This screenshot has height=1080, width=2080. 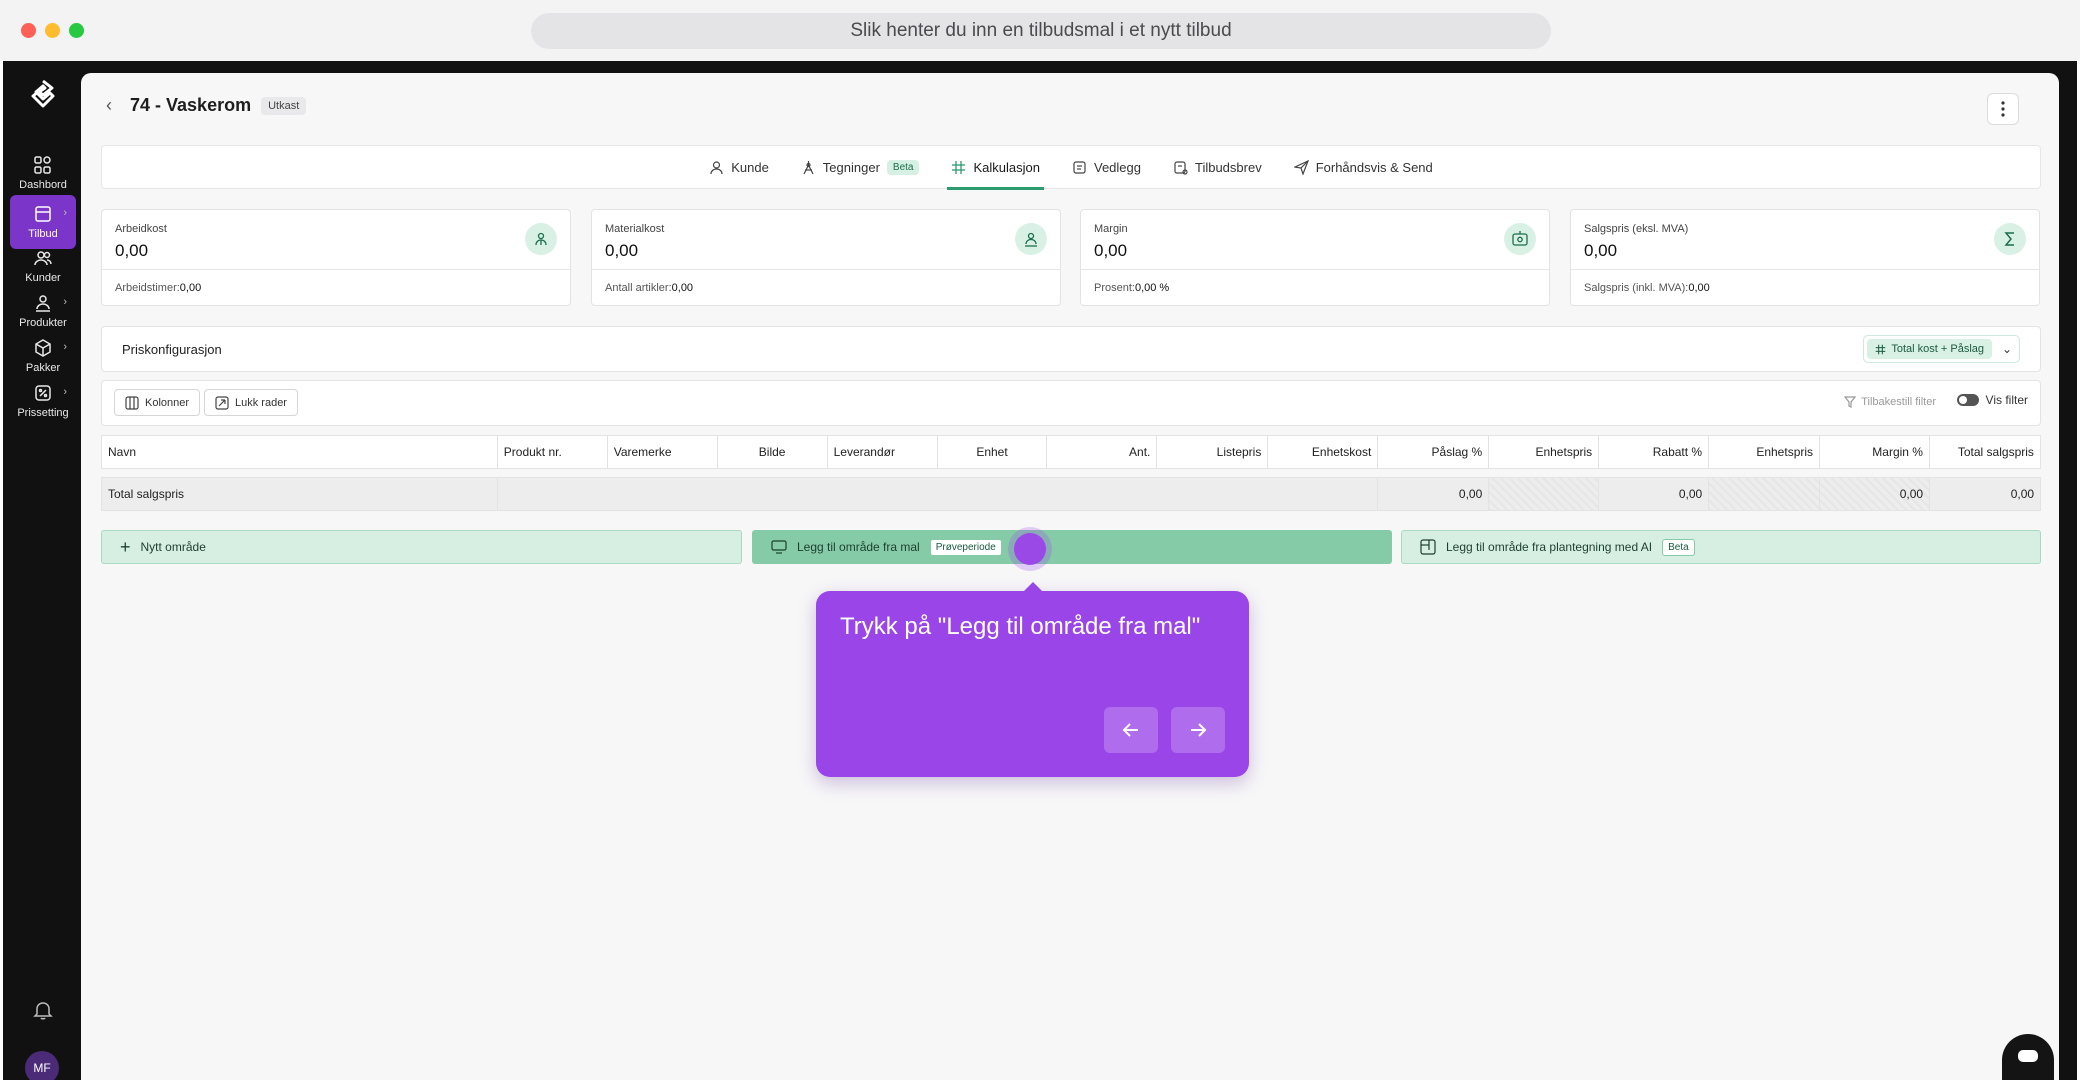 What do you see at coordinates (43, 303) in the screenshot?
I see `products-icon` at bounding box center [43, 303].